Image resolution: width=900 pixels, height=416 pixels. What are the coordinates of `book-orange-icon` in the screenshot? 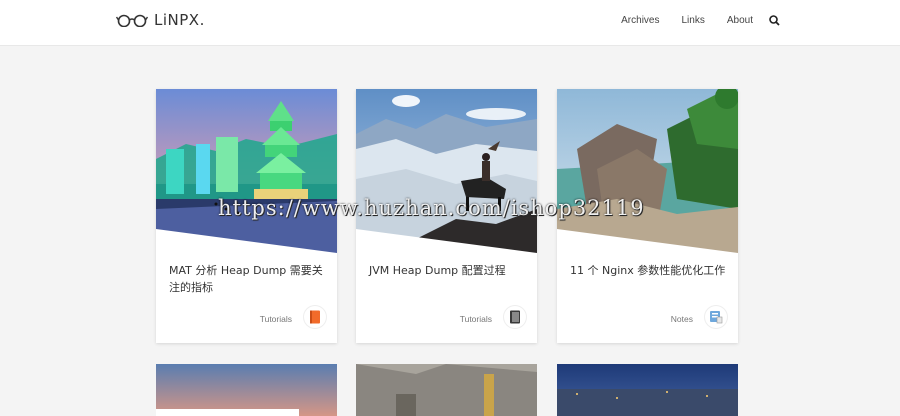 It's located at (315, 317).